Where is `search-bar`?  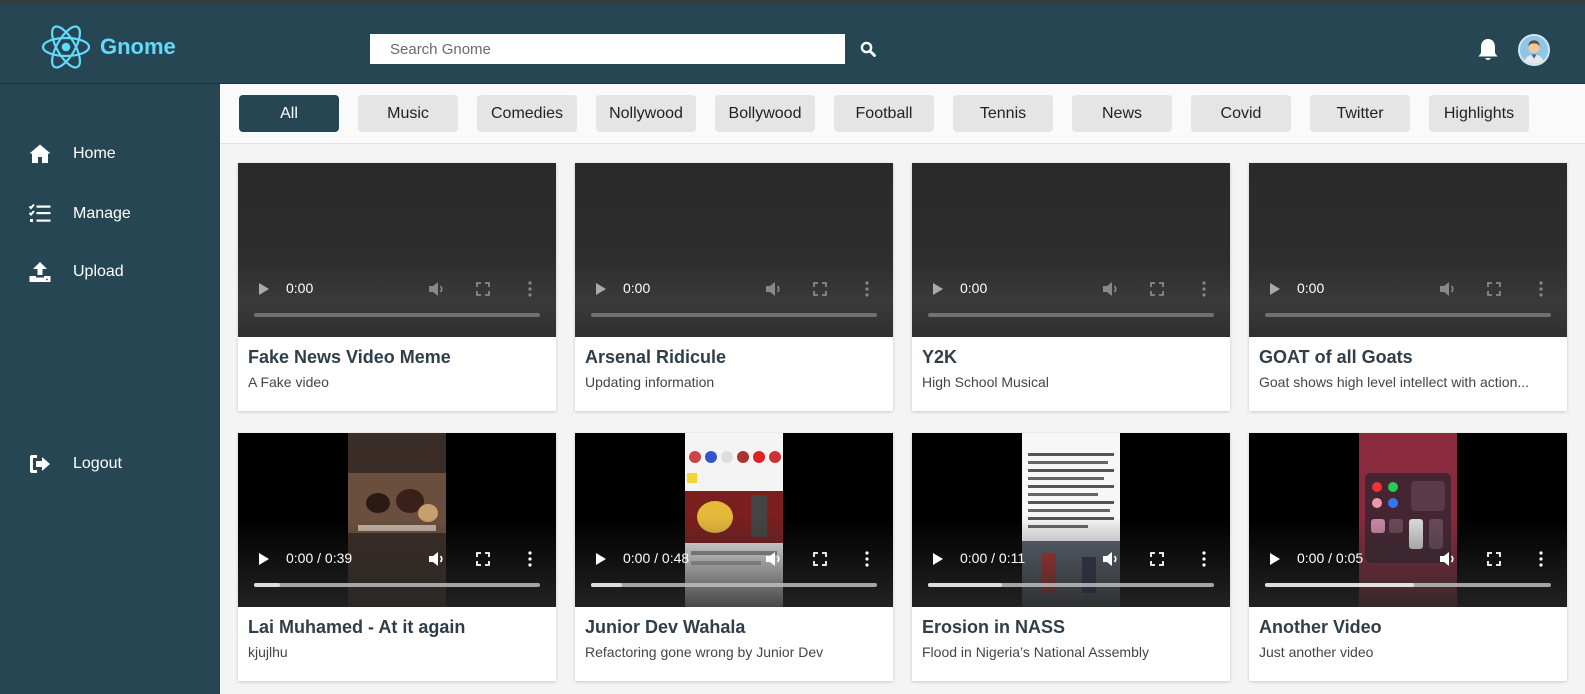
search-bar is located at coordinates (626, 49).